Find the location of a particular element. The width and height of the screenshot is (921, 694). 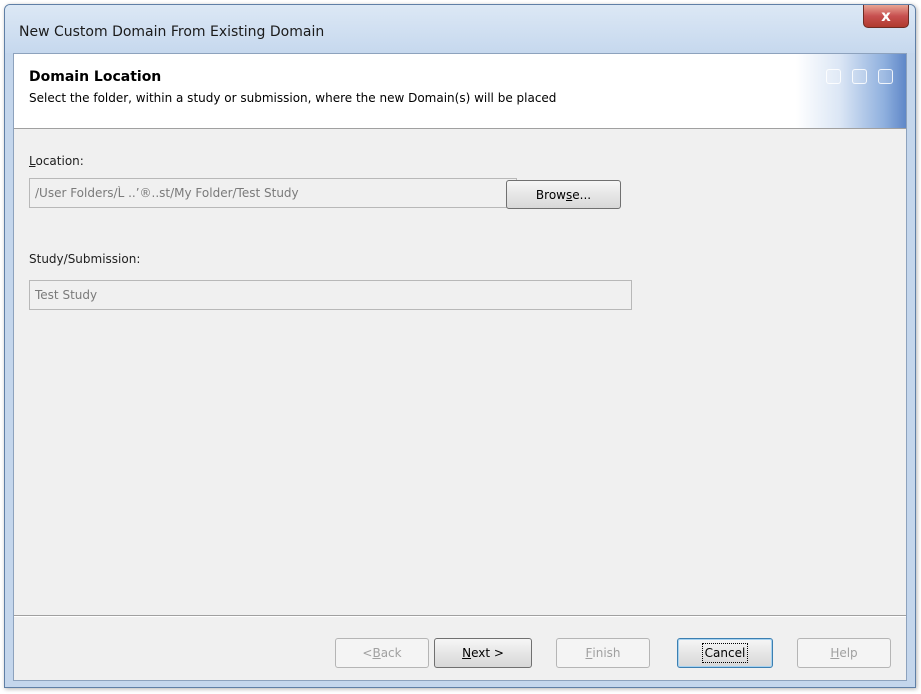

close-icon: x is located at coordinates (886, 16).